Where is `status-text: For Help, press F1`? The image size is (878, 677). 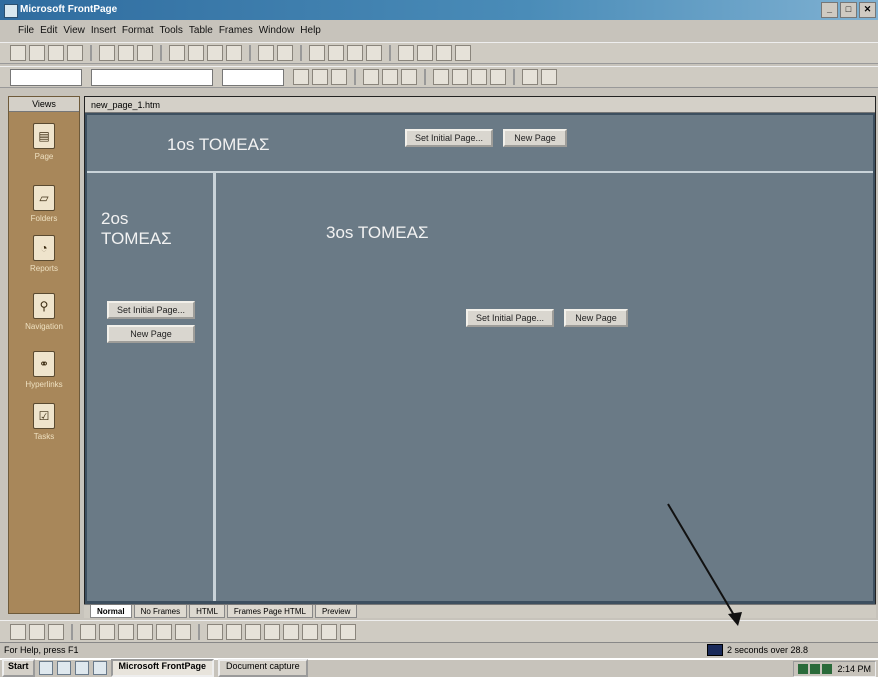
status-text: For Help, press F1 is located at coordinates (41, 650).